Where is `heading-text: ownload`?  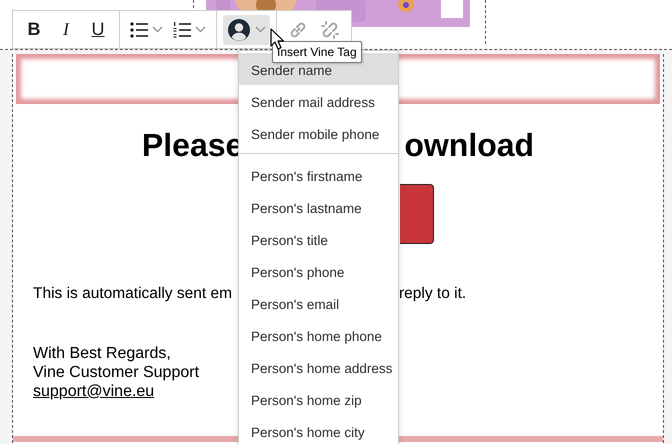
heading-text: ownload is located at coordinates (469, 145).